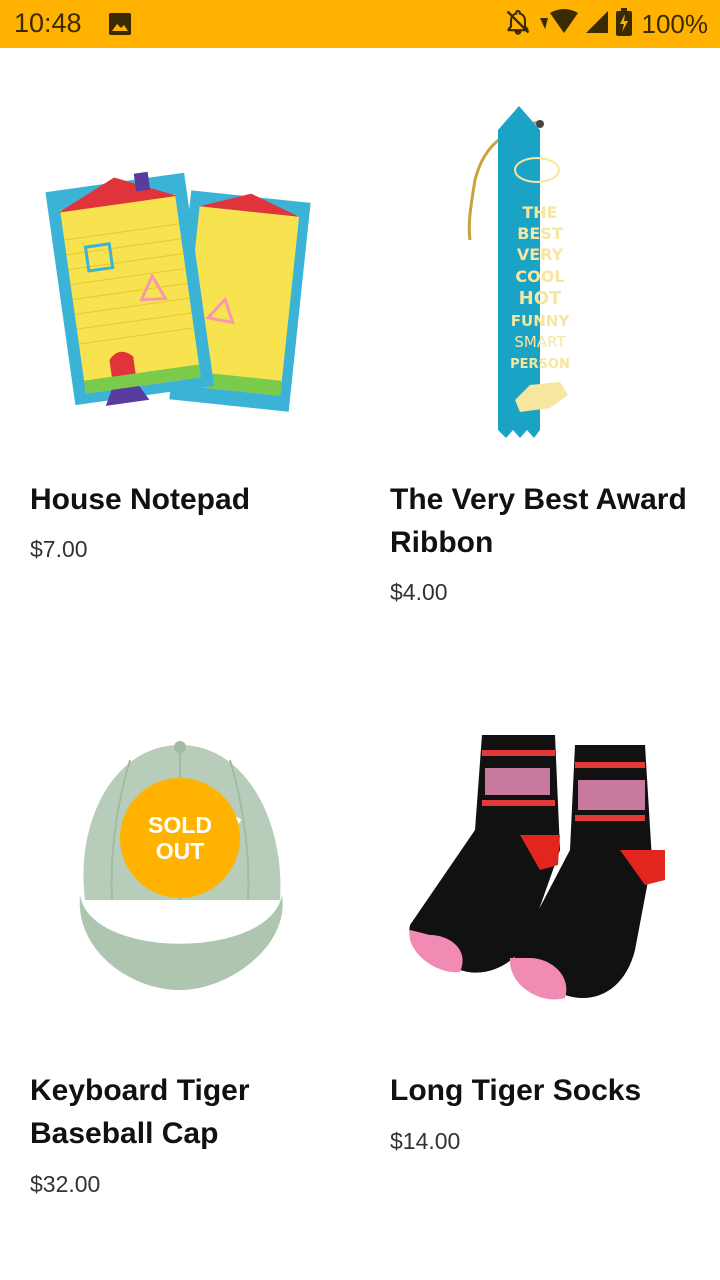  I want to click on ribbon-text-6: FUNNY, so click(541, 321).